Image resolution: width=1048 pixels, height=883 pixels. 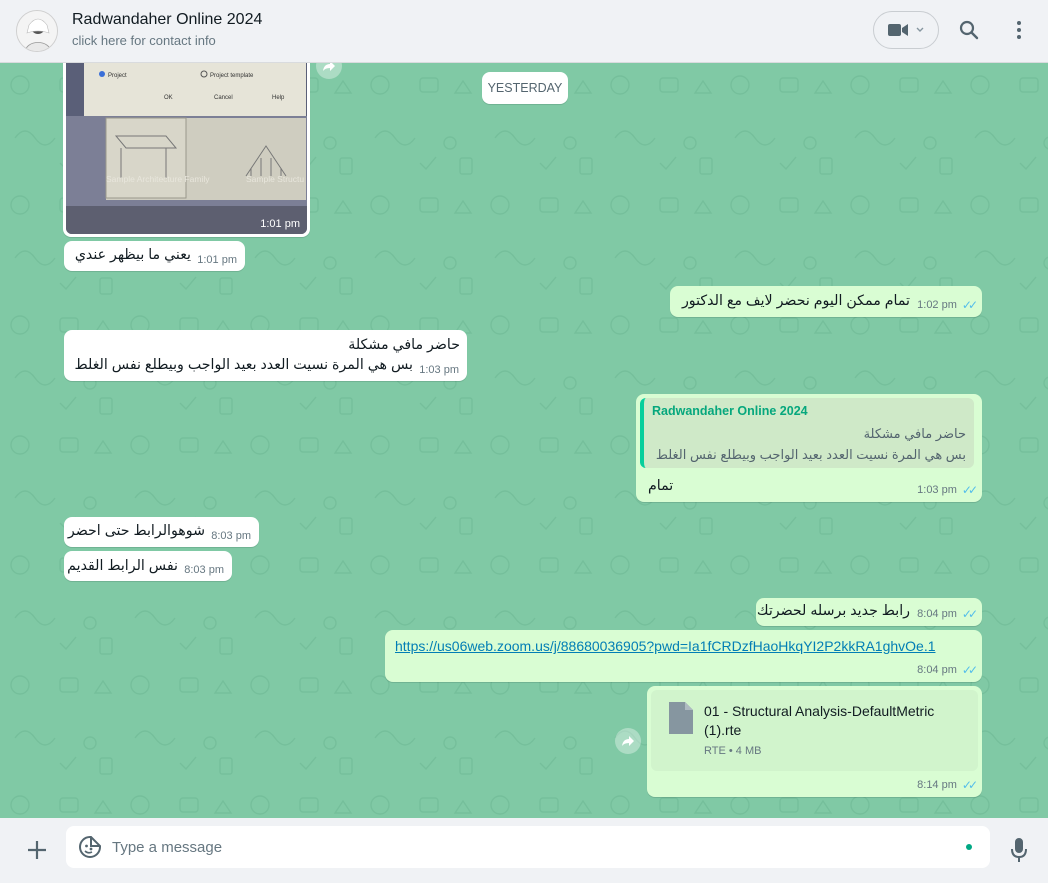 I want to click on message-text: تمام, so click(x=661, y=486).